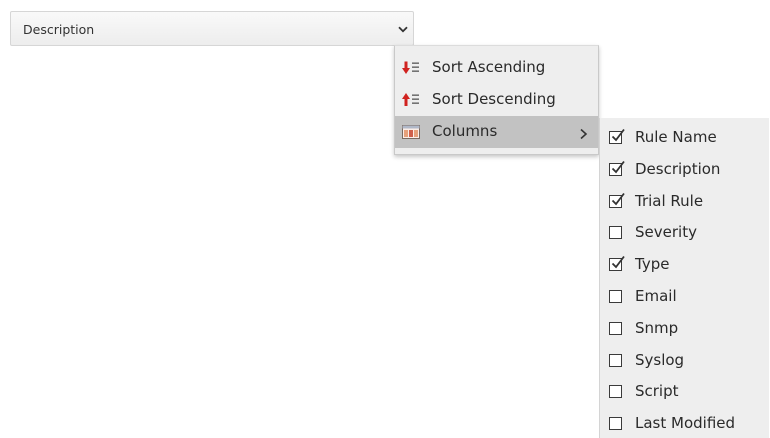 This screenshot has width=770, height=438. I want to click on column-toggle-label: Last Modified, so click(685, 423).